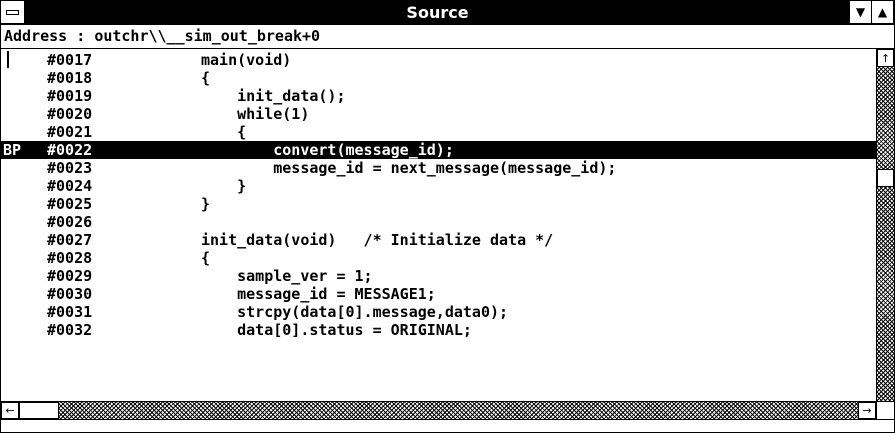  Describe the element at coordinates (867, 410) in the screenshot. I see `right-arrow-icon: →` at that location.